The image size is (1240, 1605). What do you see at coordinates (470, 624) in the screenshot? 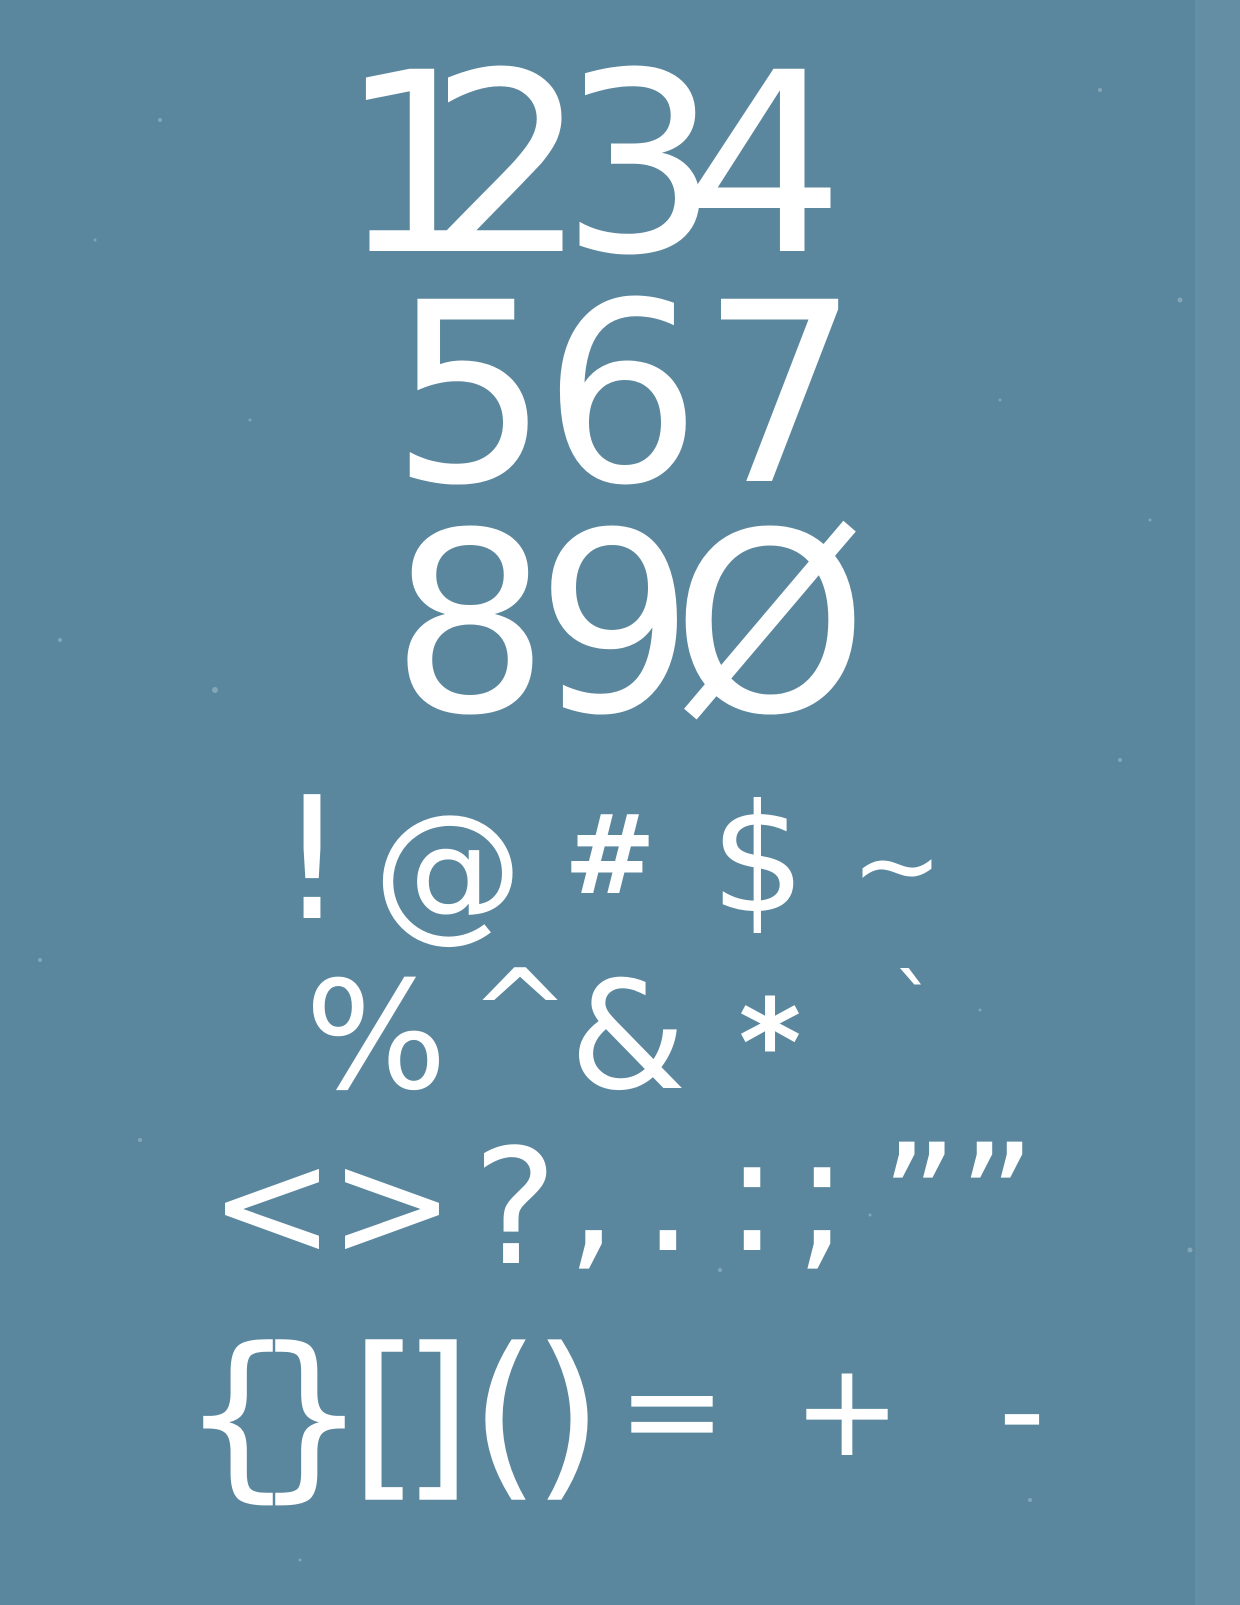
I see `glyph-8: 8` at bounding box center [470, 624].